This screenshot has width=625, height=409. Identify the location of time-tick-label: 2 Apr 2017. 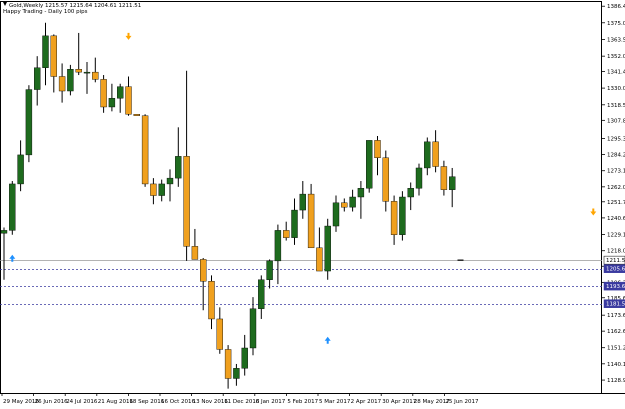
(366, 402).